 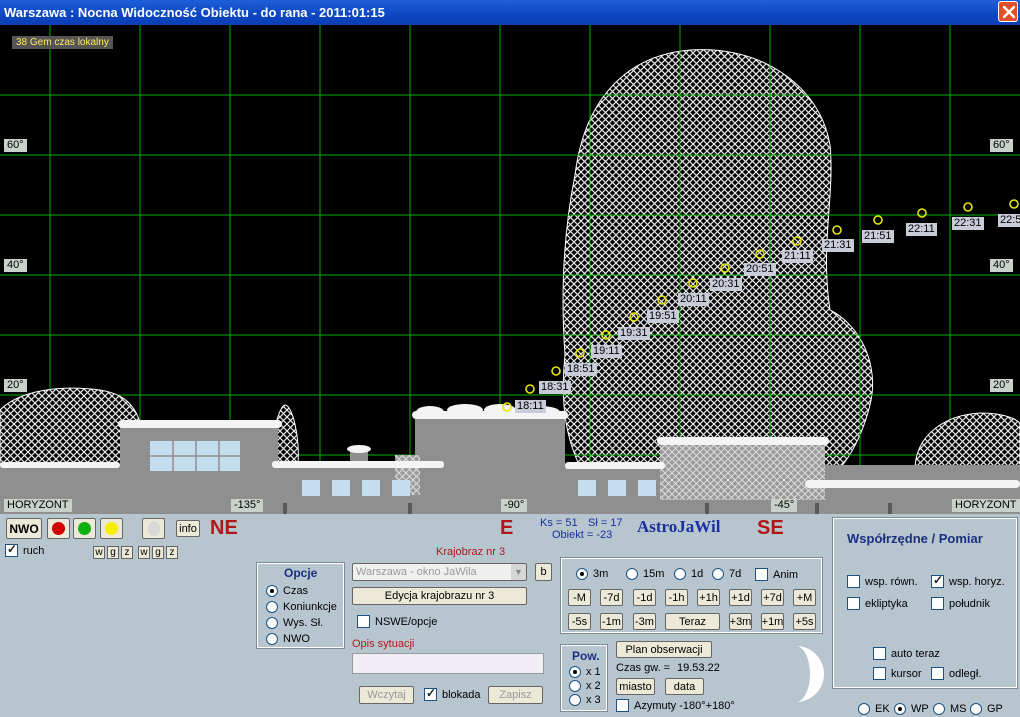 I want to click on moon-phase-icon, so click(x=810, y=674).